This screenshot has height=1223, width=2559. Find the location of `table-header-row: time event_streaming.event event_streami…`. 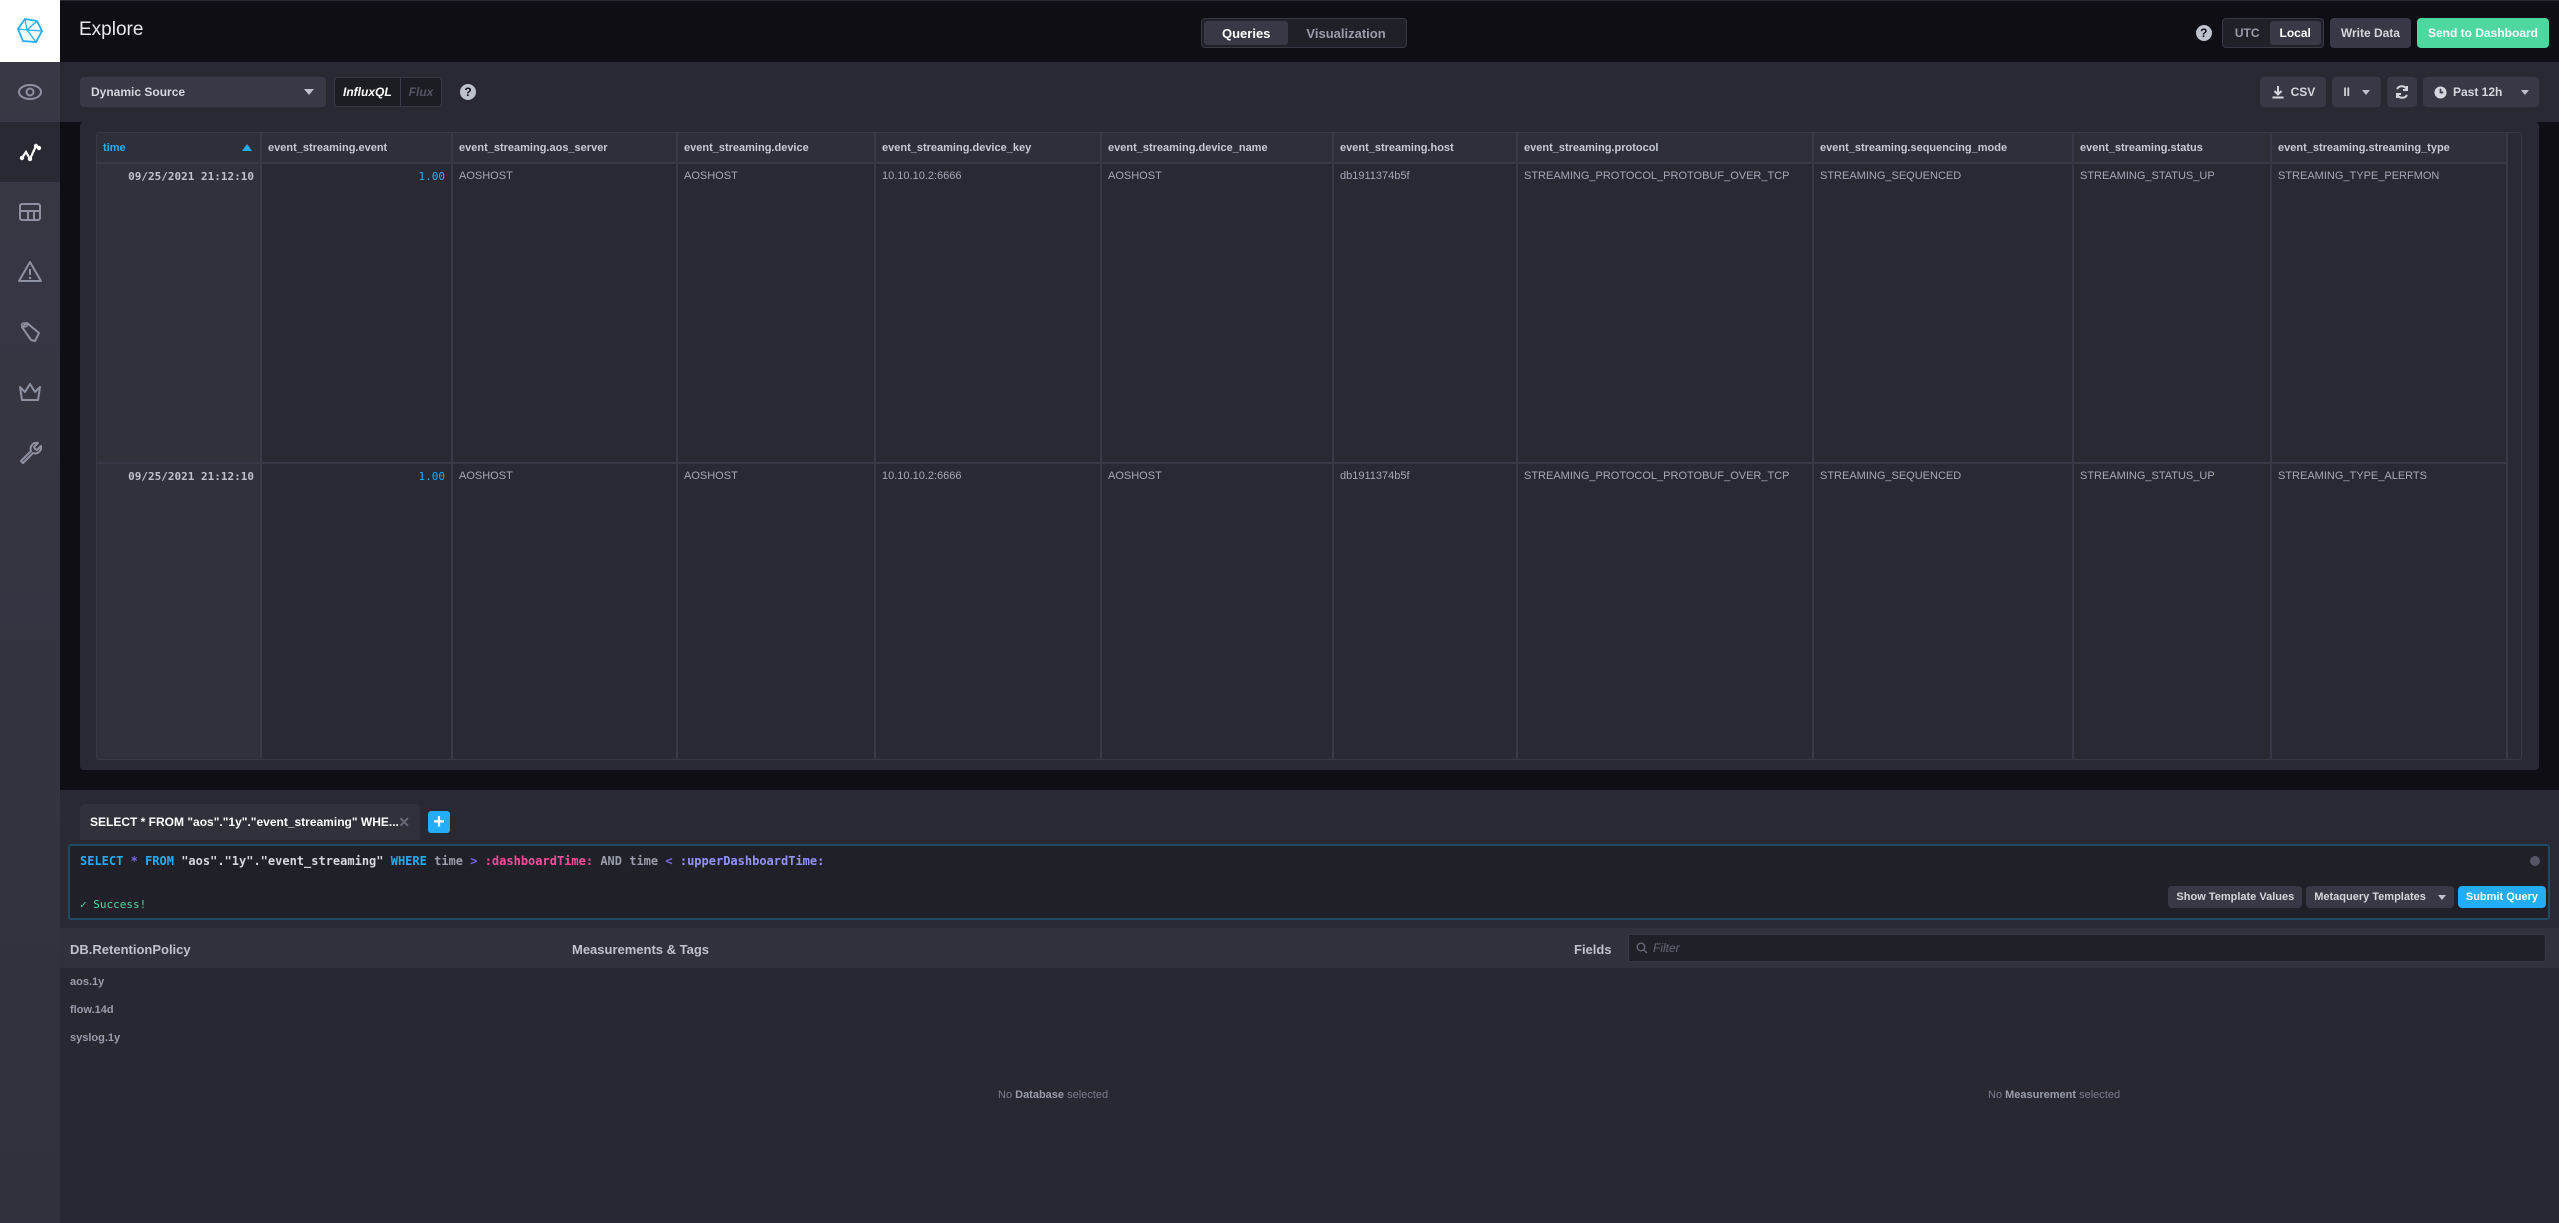

table-header-row: time event_streaming.event event_streami… is located at coordinates (1302, 148).